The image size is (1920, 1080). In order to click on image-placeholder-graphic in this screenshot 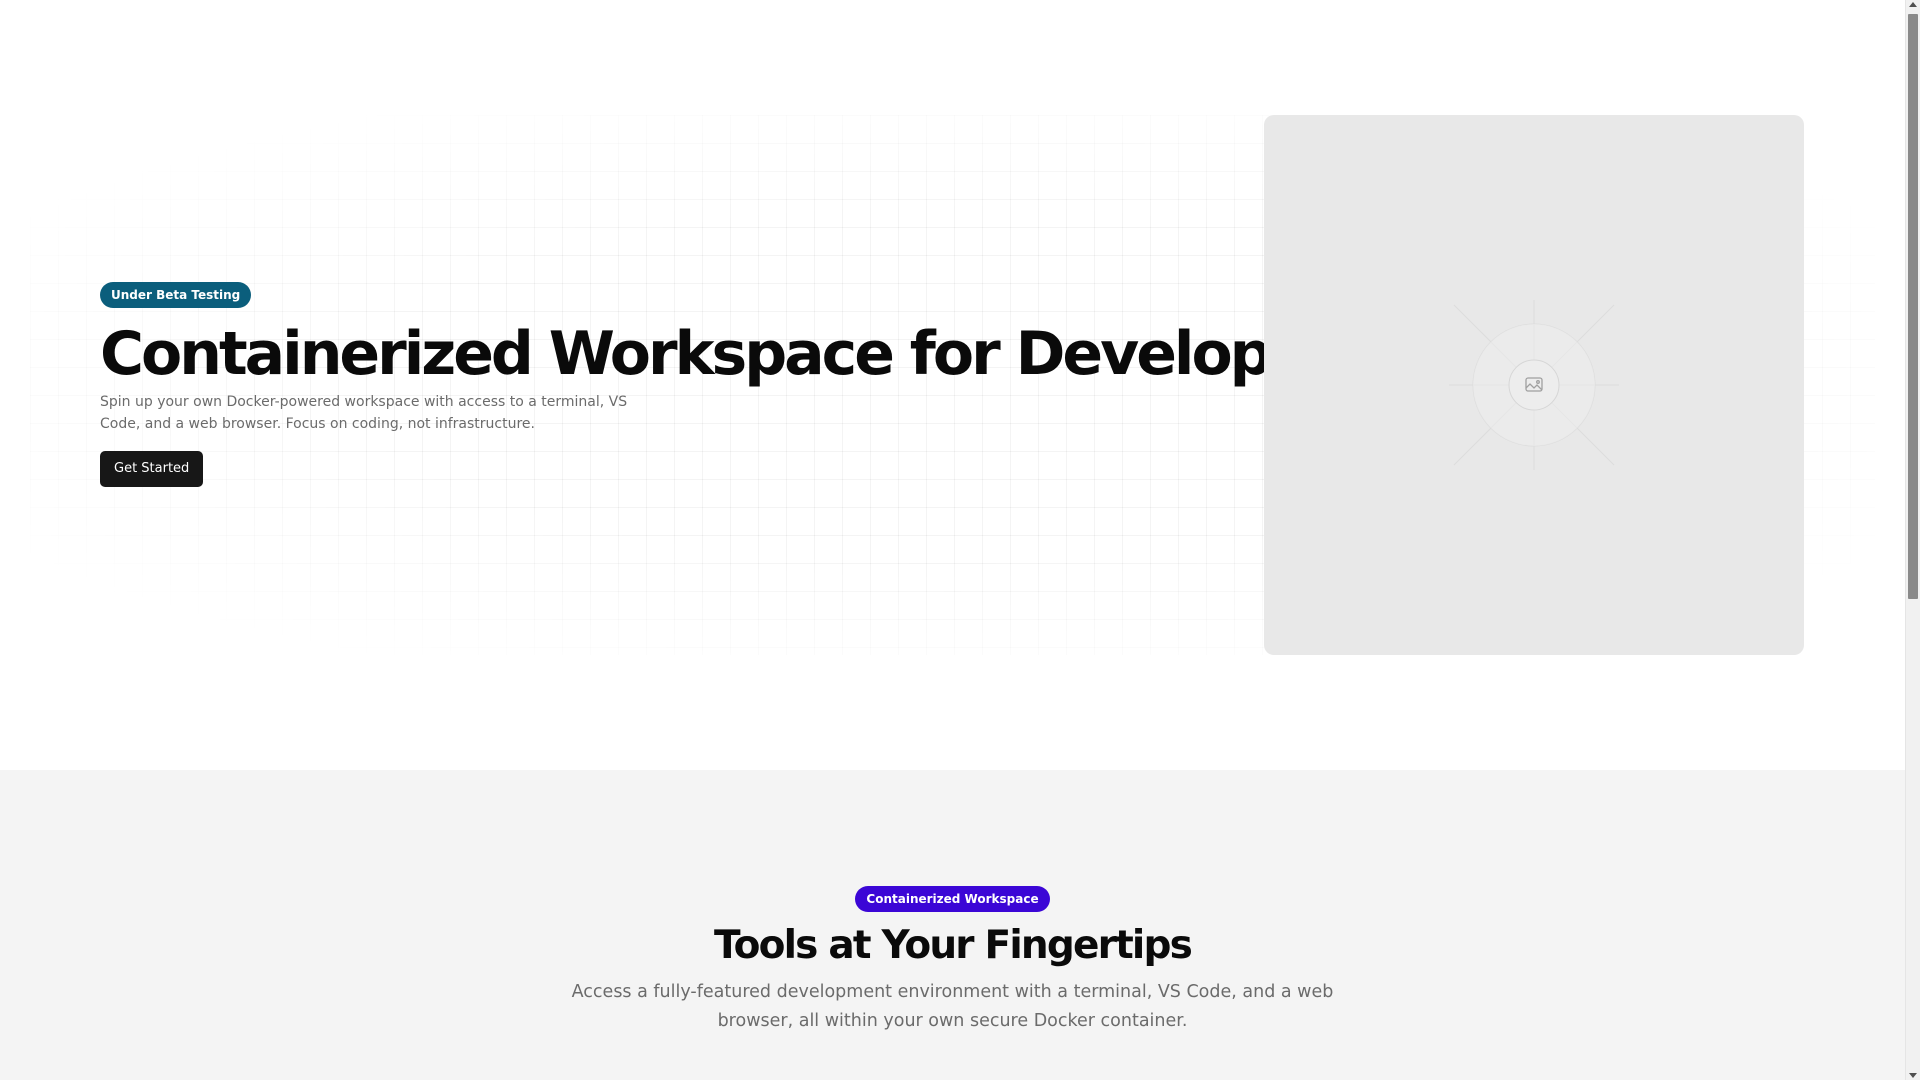, I will do `click(1534, 385)`.